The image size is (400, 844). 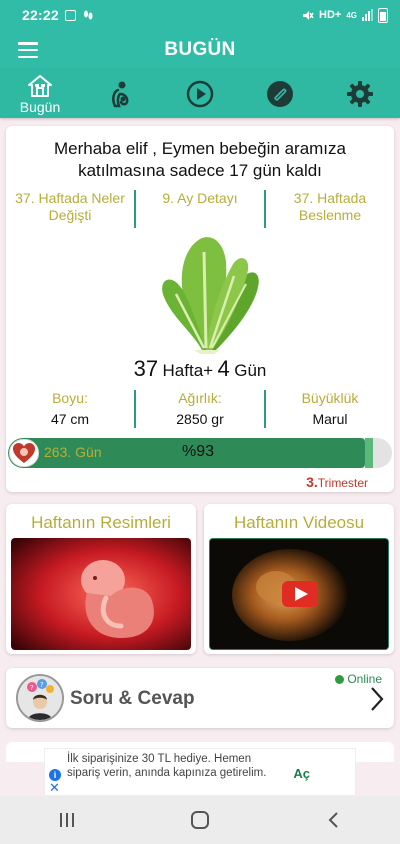 I want to click on tab-videos, so click(x=200, y=94).